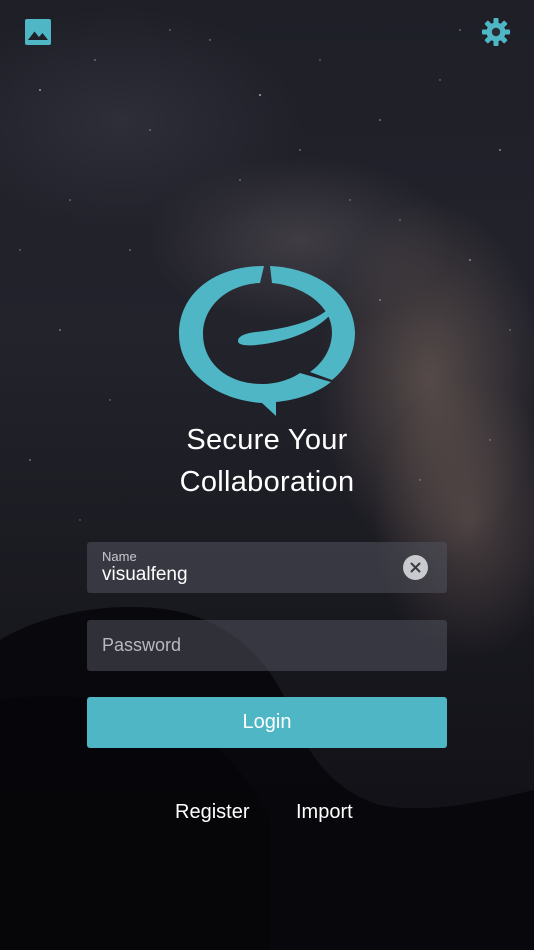 This screenshot has height=950, width=534. Describe the element at coordinates (267, 461) in the screenshot. I see `tagline: Secure Your Collaboration` at that location.